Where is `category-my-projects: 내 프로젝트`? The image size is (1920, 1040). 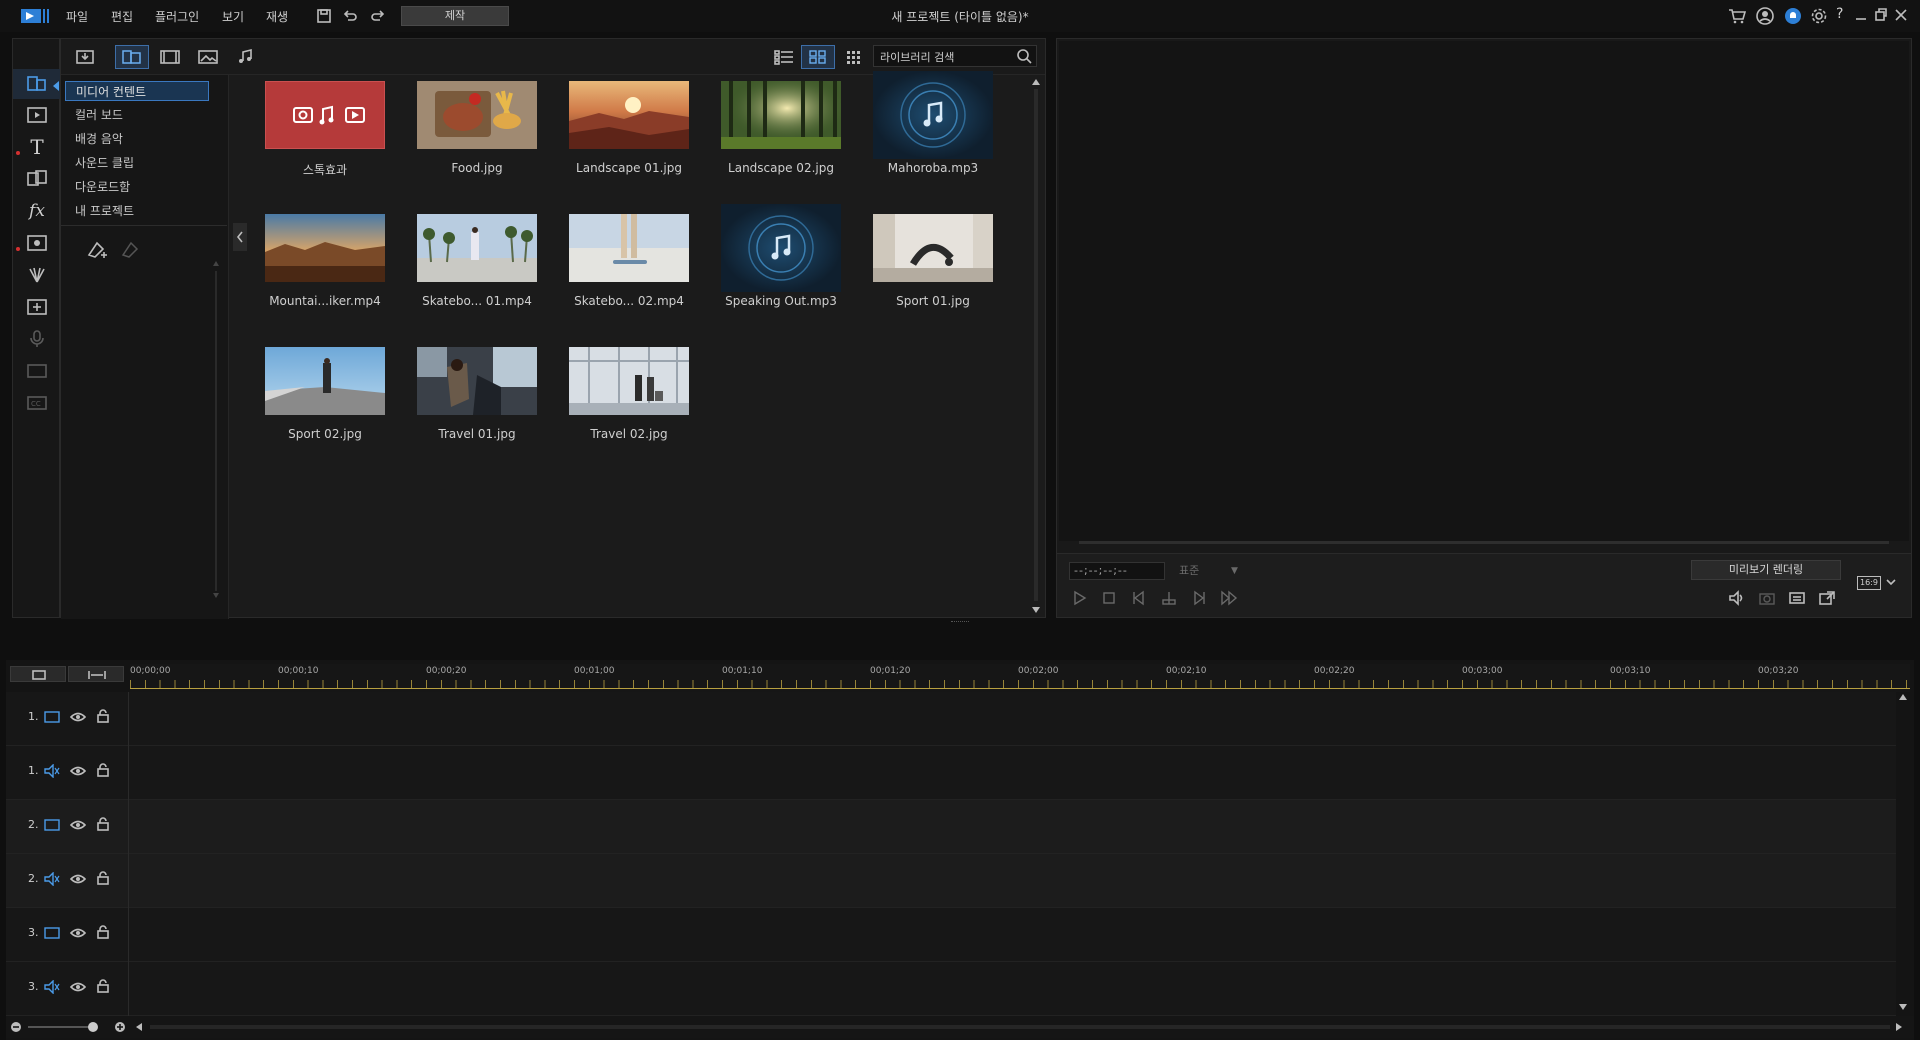 category-my-projects: 내 프로젝트 is located at coordinates (137, 211).